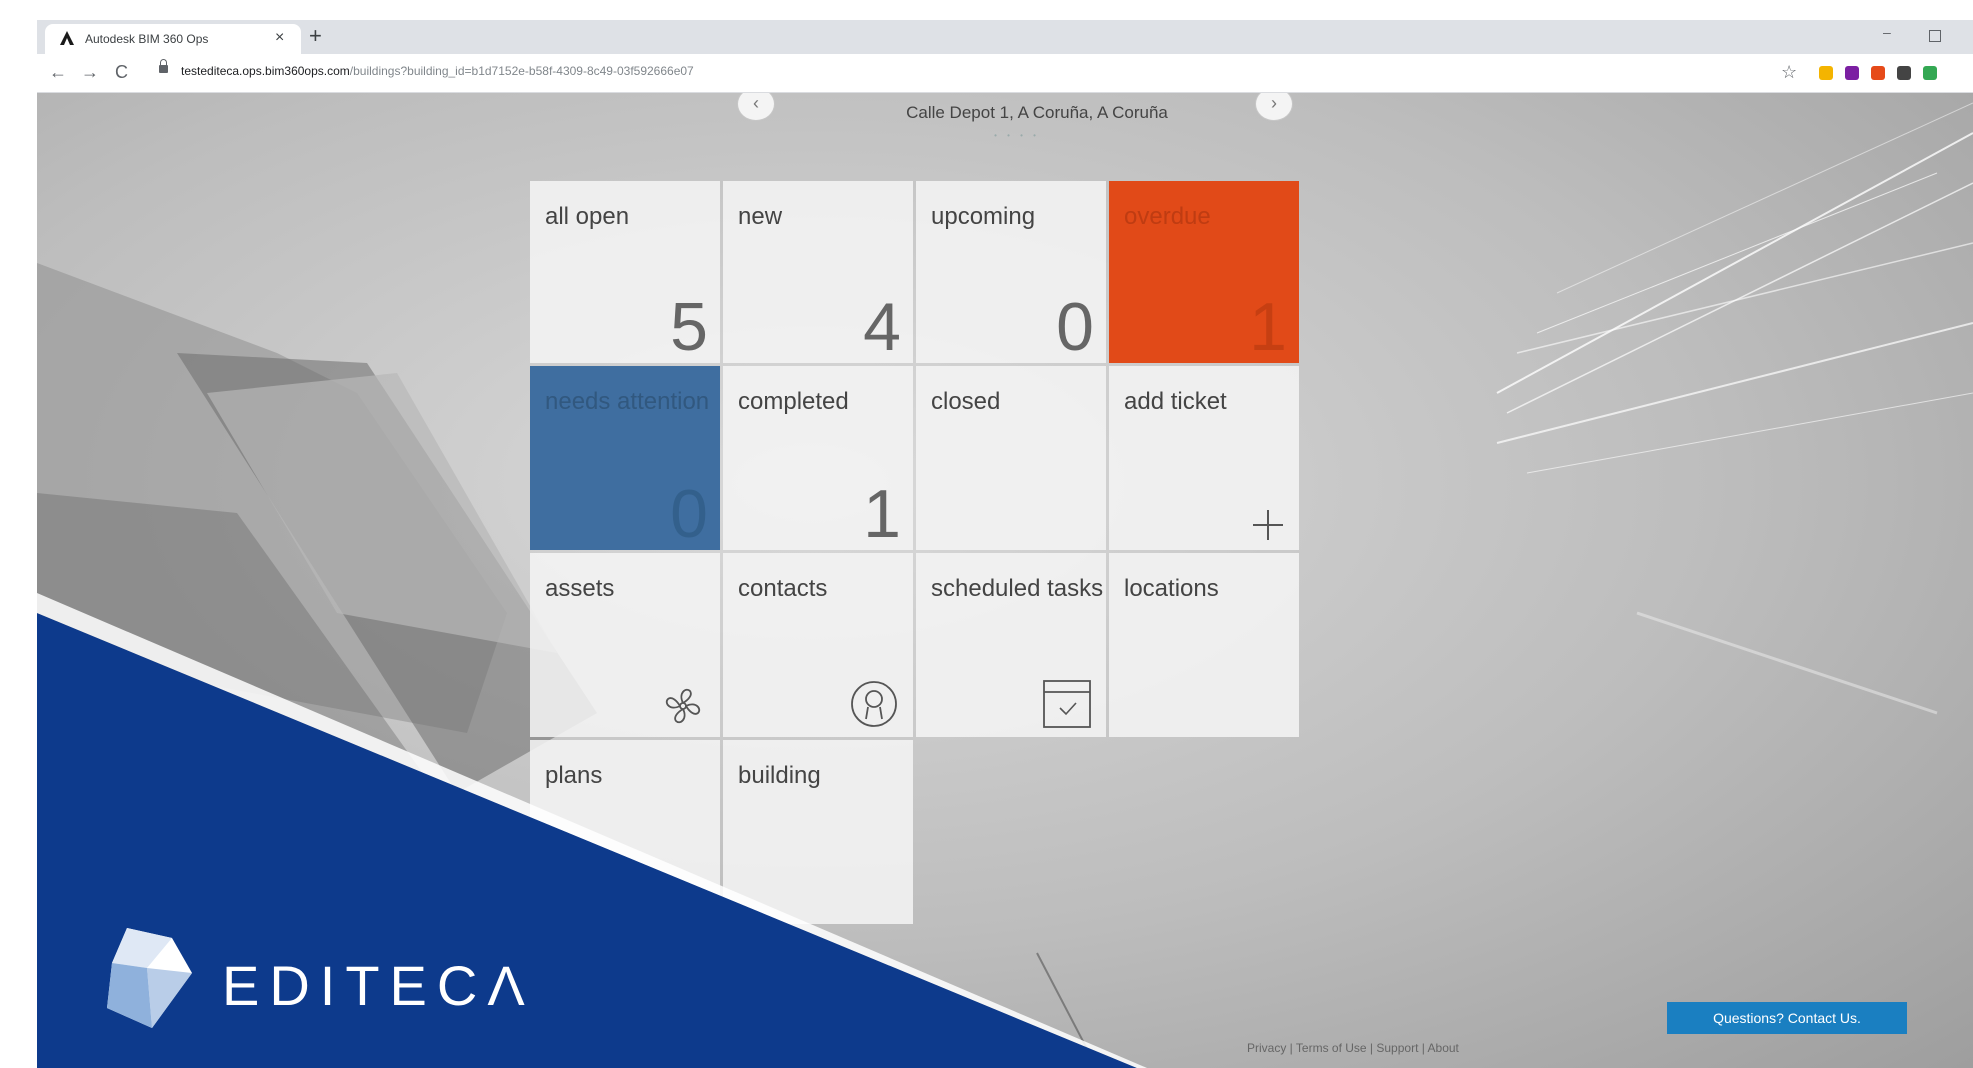 The width and height of the screenshot is (1973, 1068). I want to click on new-tab-button: +, so click(315, 36).